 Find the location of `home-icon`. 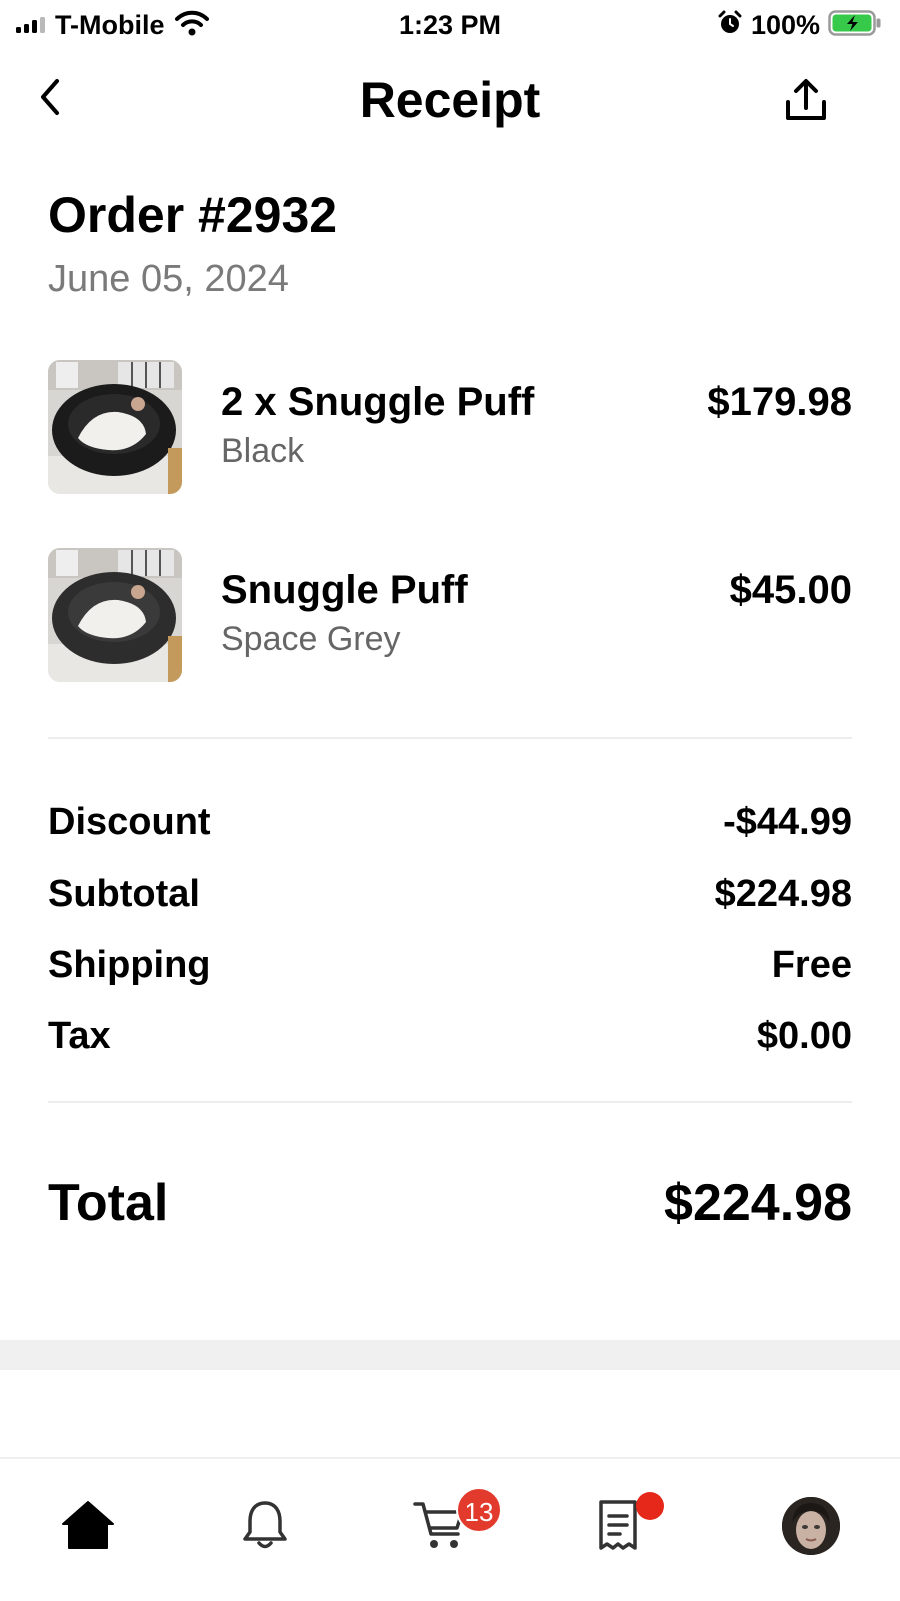

home-icon is located at coordinates (88, 1525).